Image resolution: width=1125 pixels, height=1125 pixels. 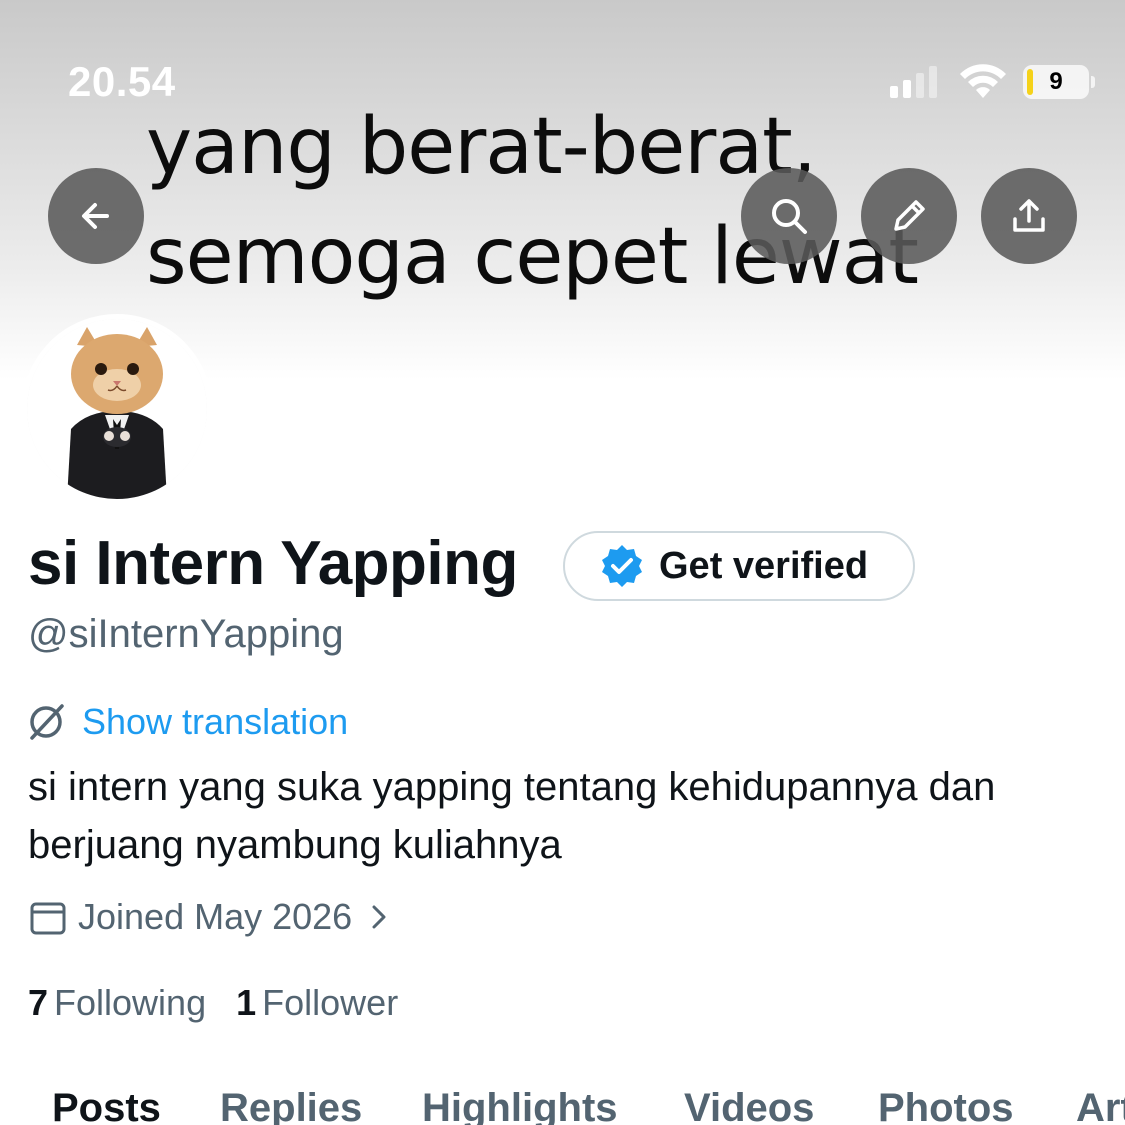 What do you see at coordinates (291, 1105) in the screenshot?
I see `tab-replies: Replies` at bounding box center [291, 1105].